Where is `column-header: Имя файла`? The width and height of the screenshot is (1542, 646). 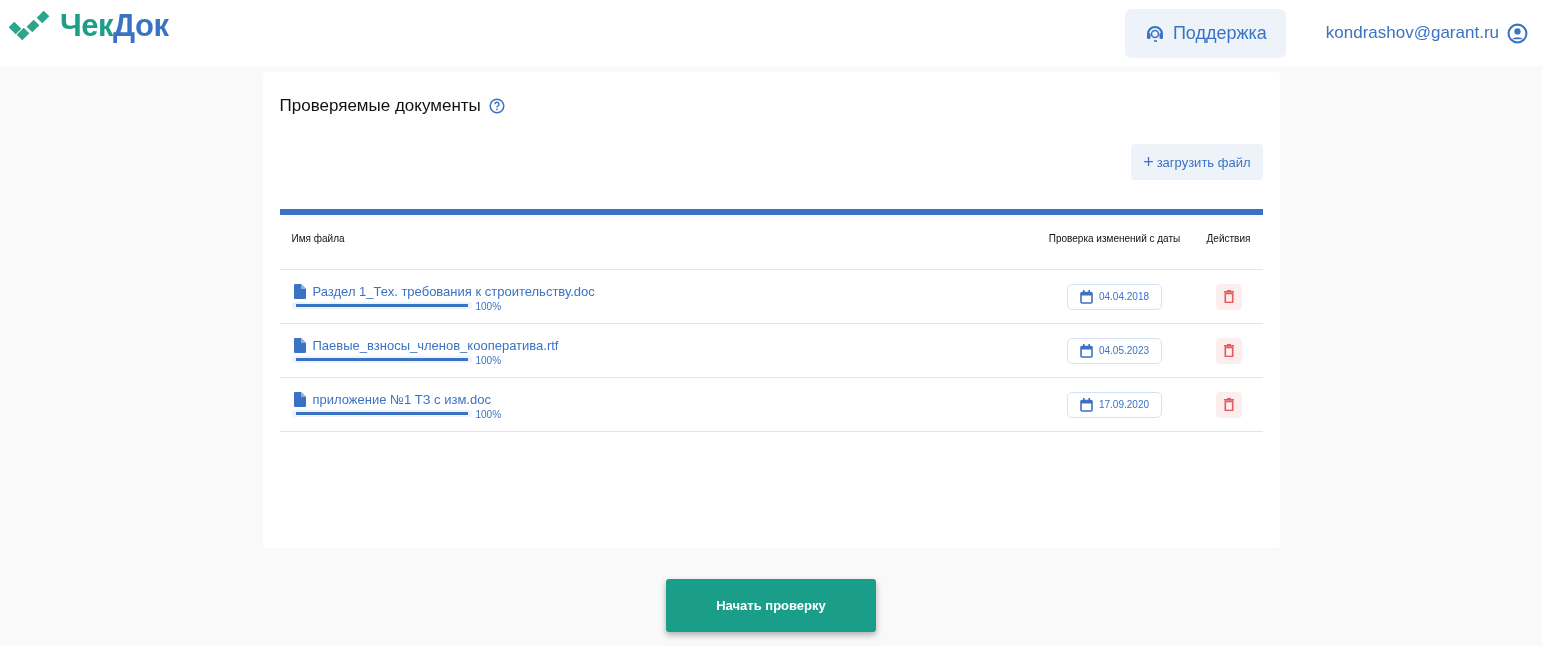 column-header: Имя файла is located at coordinates (318, 238).